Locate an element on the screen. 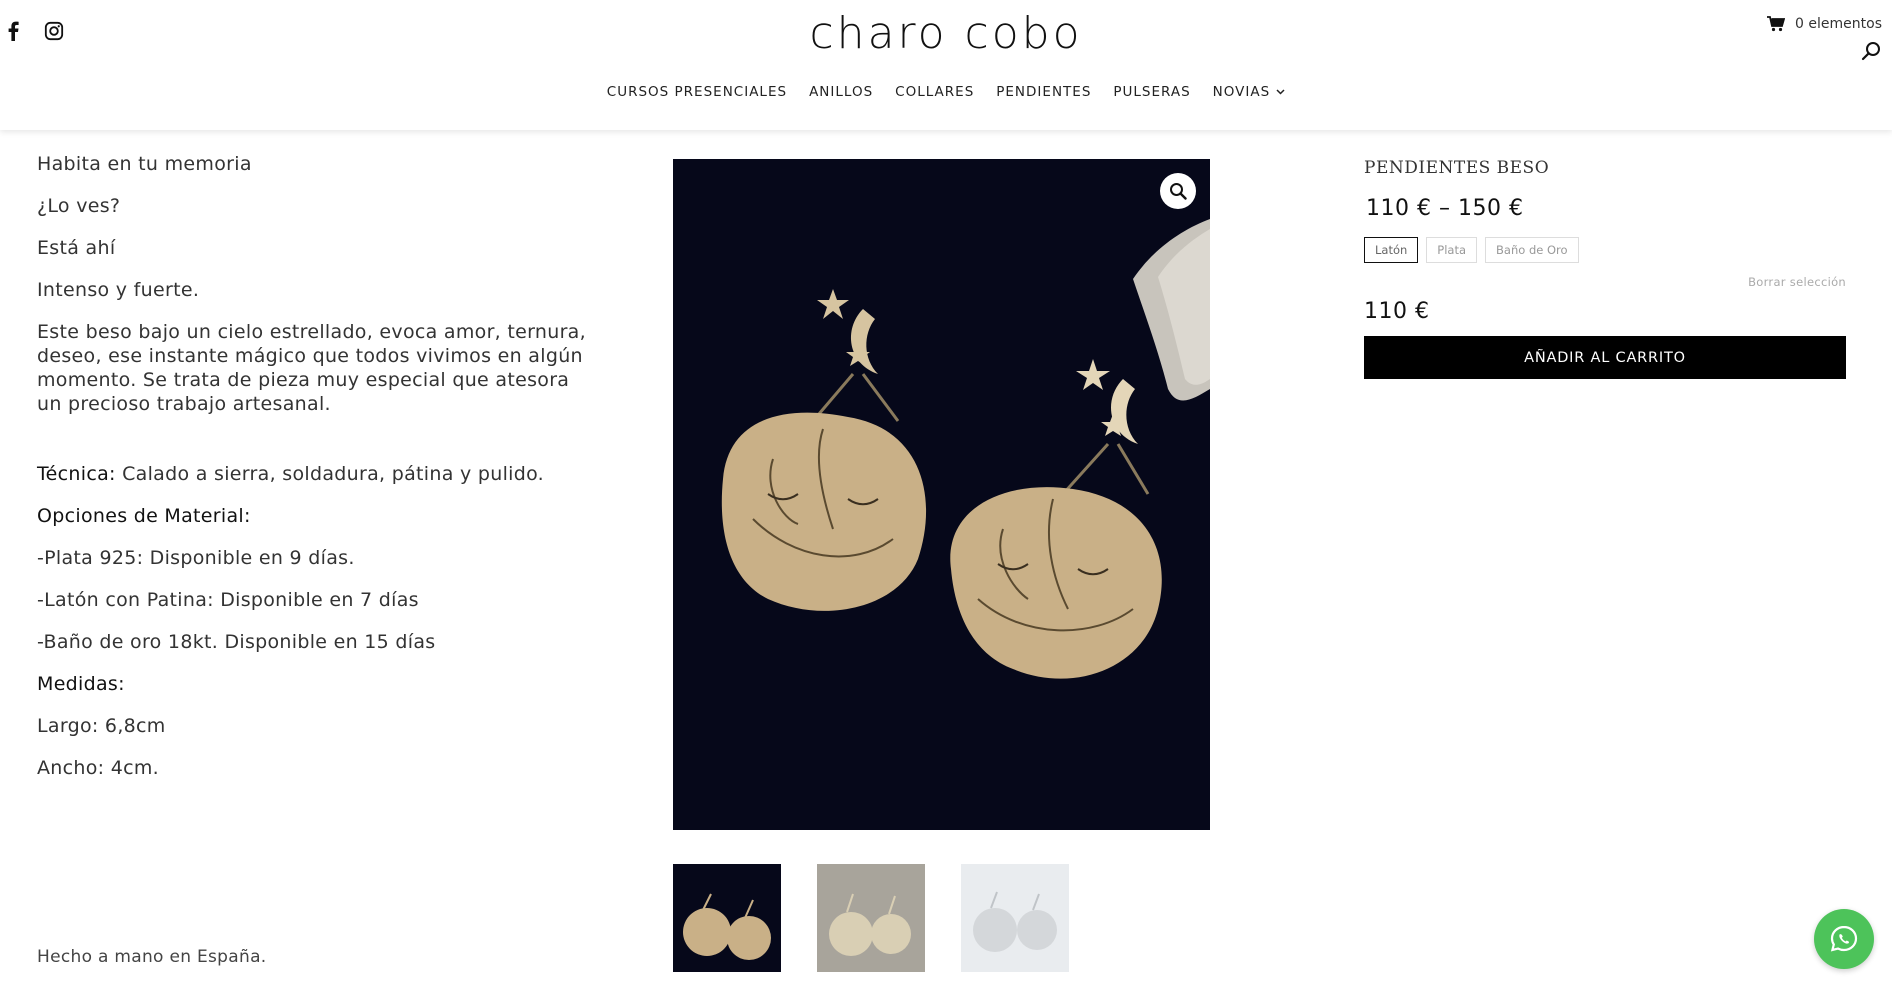  product-title: PENDIENTES BESO is located at coordinates (1457, 168).